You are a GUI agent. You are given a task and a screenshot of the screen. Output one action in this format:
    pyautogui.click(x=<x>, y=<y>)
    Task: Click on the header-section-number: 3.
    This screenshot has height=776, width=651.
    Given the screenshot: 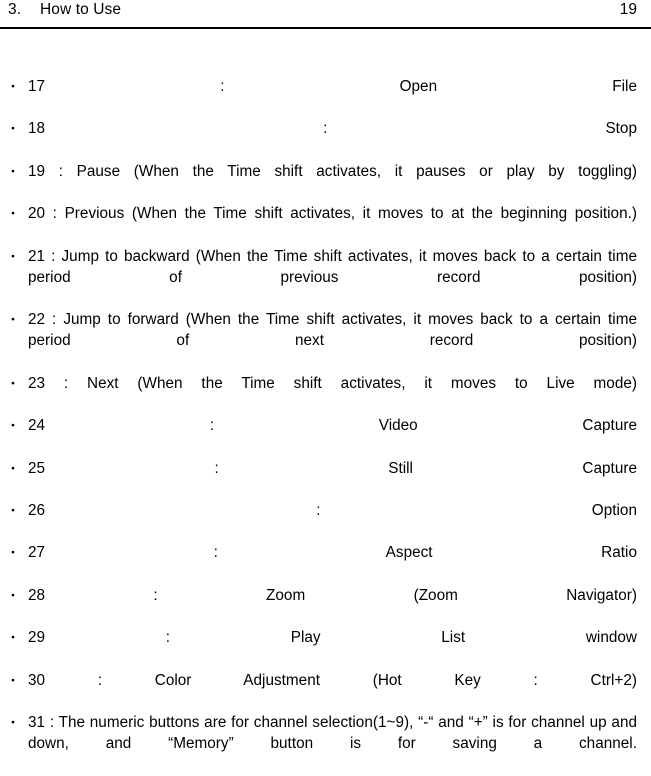 What is the action you would take?
    pyautogui.click(x=15, y=9)
    